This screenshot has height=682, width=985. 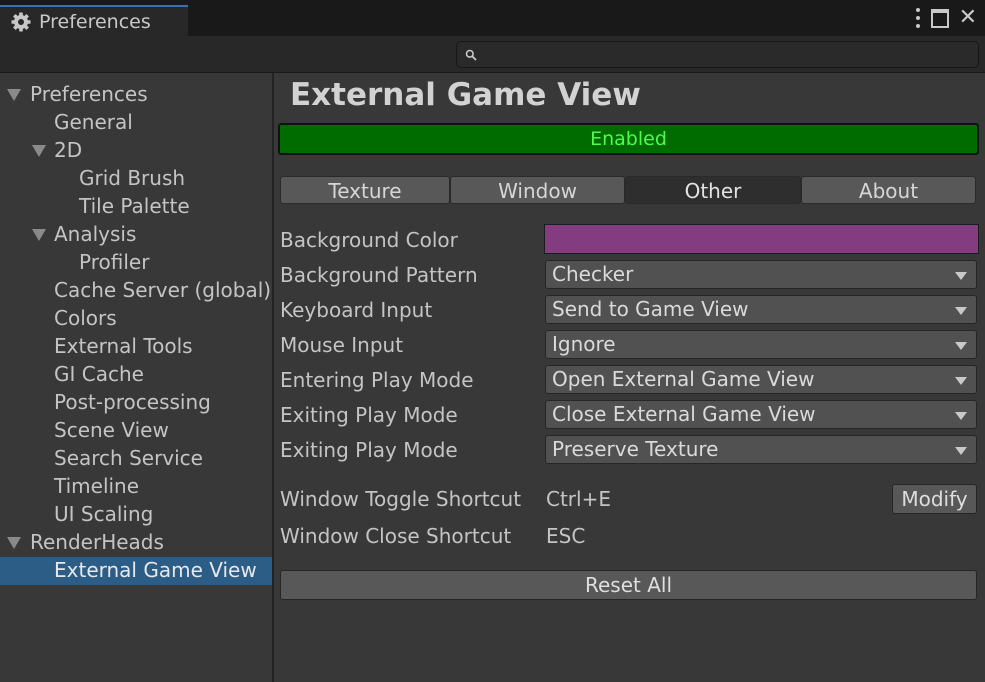 What do you see at coordinates (114, 262) in the screenshot?
I see `sidebar-item-profiler: Profiler` at bounding box center [114, 262].